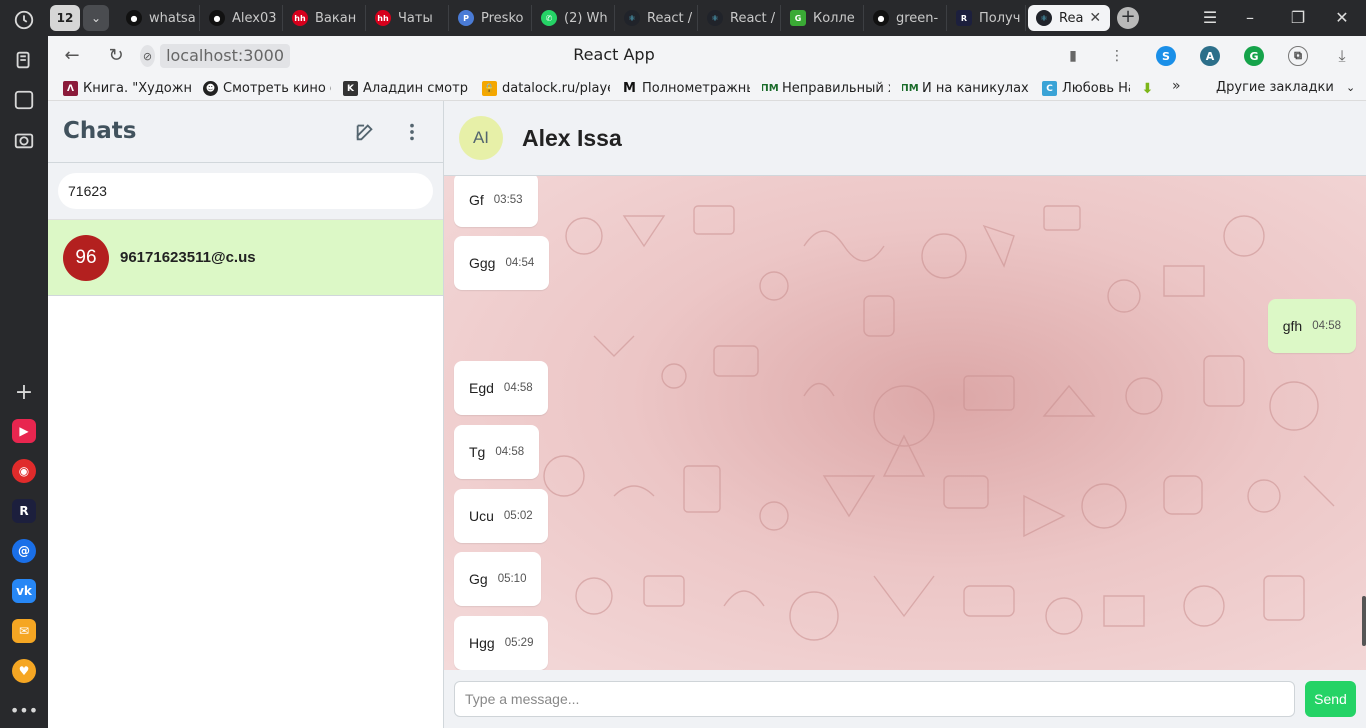 The height and width of the screenshot is (728, 1366). What do you see at coordinates (24, 710) in the screenshot?
I see `more-icon: •••` at bounding box center [24, 710].